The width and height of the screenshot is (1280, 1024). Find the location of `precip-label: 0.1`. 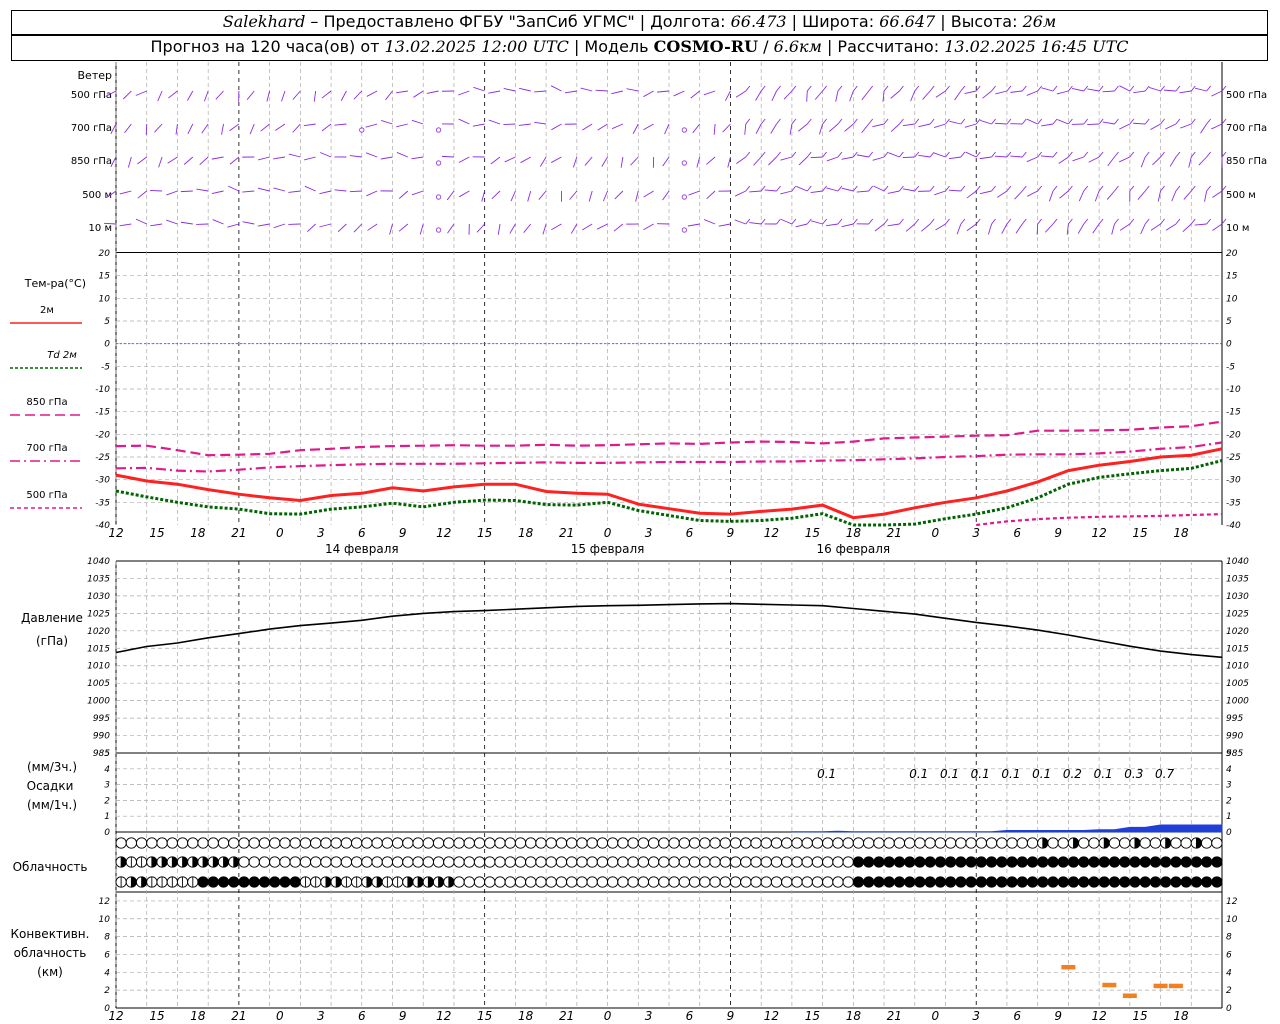

precip-label: 0.1 is located at coordinates (949, 774).